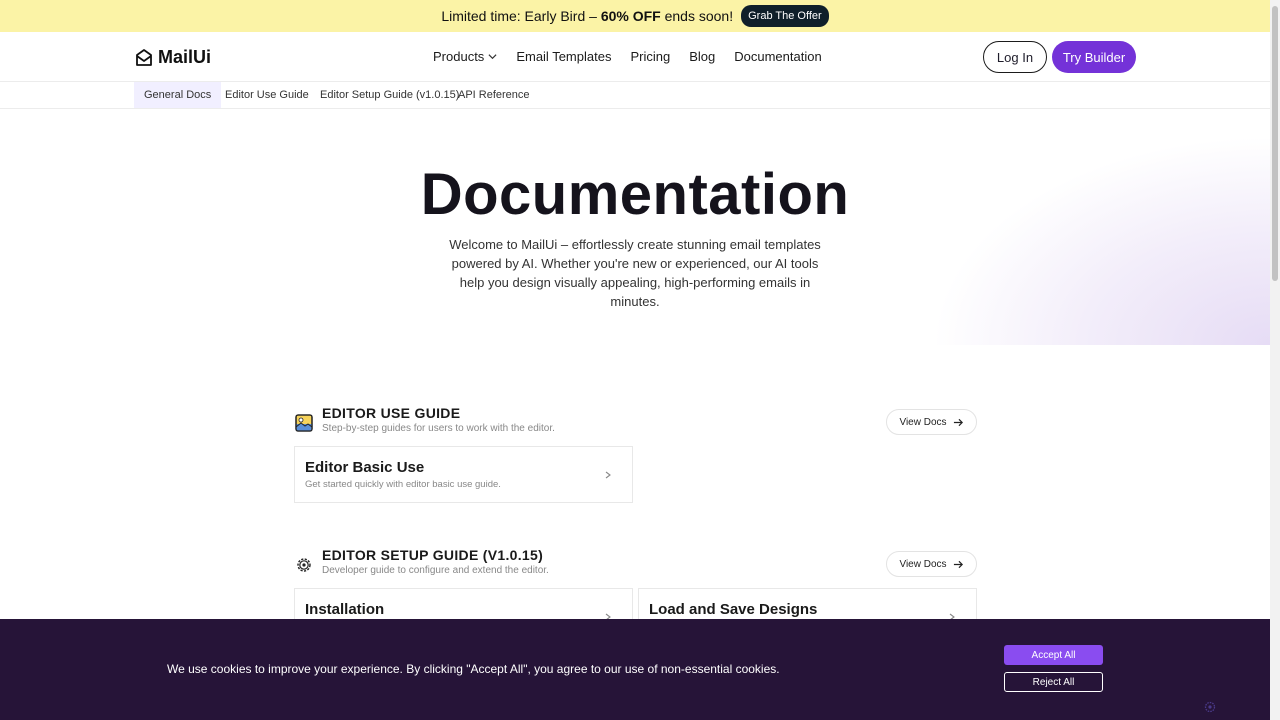 The width and height of the screenshot is (1280, 720). I want to click on logo: MailUi, so click(172, 57).